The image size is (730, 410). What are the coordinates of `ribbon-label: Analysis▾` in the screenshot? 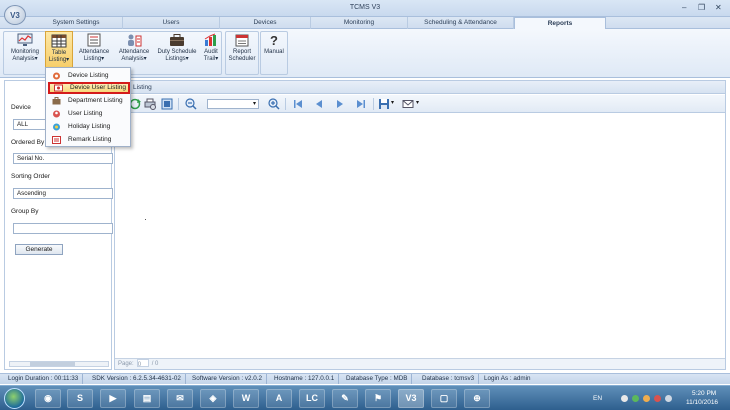 It's located at (134, 59).